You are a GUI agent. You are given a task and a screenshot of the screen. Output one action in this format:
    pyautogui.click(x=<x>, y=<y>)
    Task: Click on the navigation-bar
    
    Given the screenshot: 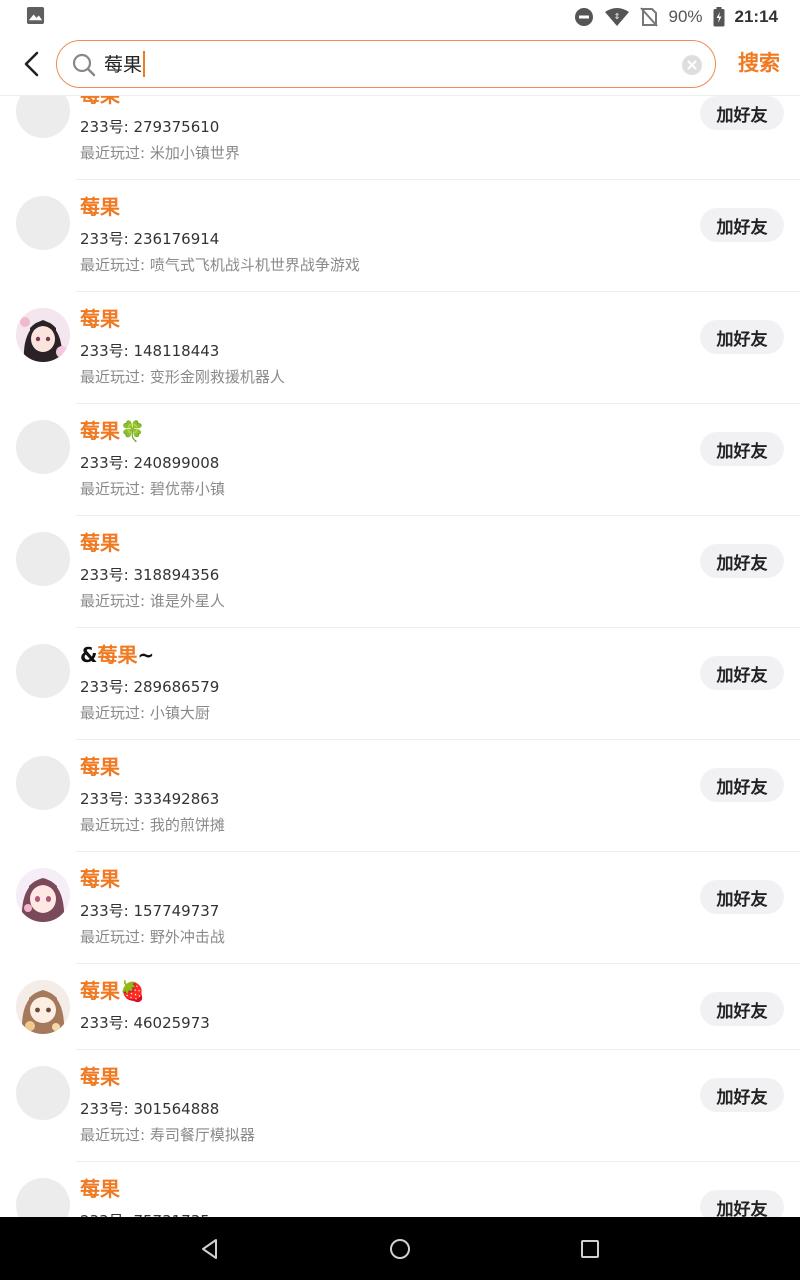 What is the action you would take?
    pyautogui.click(x=400, y=1248)
    